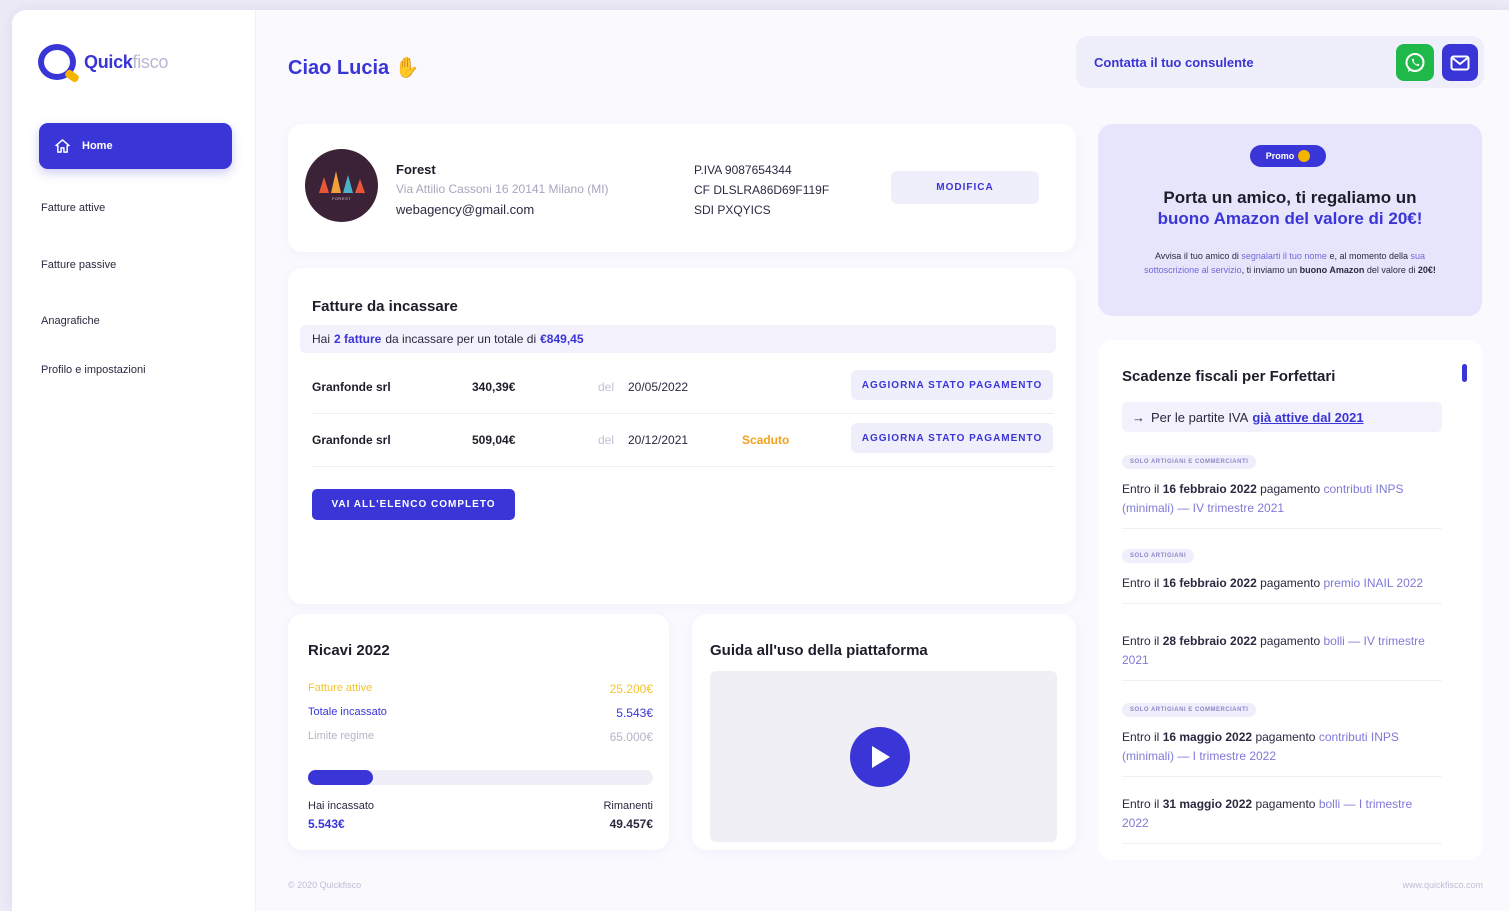  I want to click on filter-link: già attive dal 2021, so click(1307, 417).